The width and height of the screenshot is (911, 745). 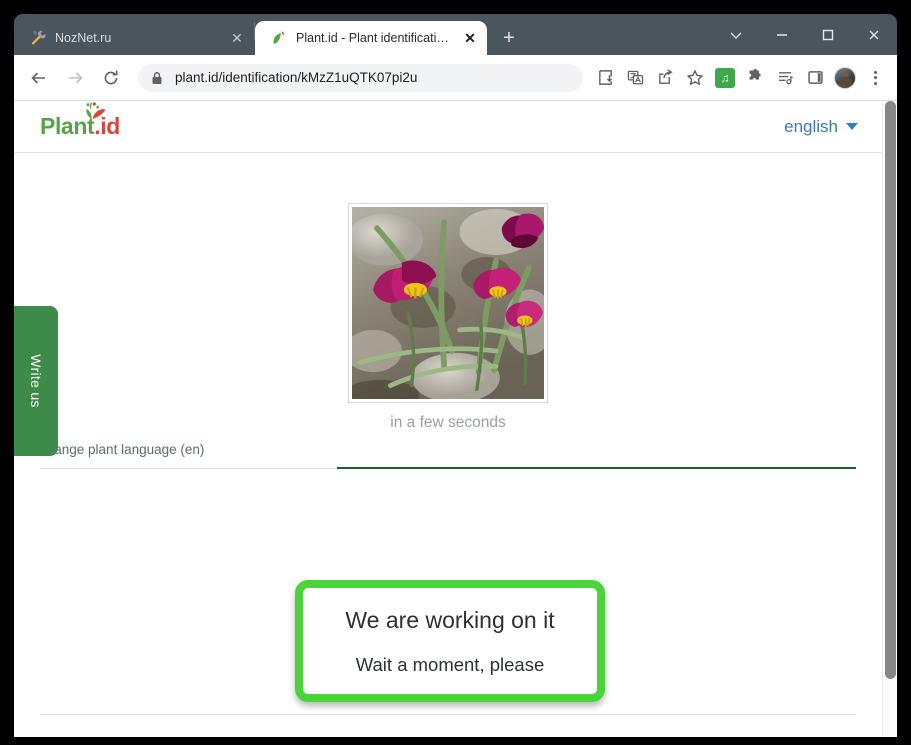 I want to click on music-note-glyph: ♫, so click(x=725, y=77).